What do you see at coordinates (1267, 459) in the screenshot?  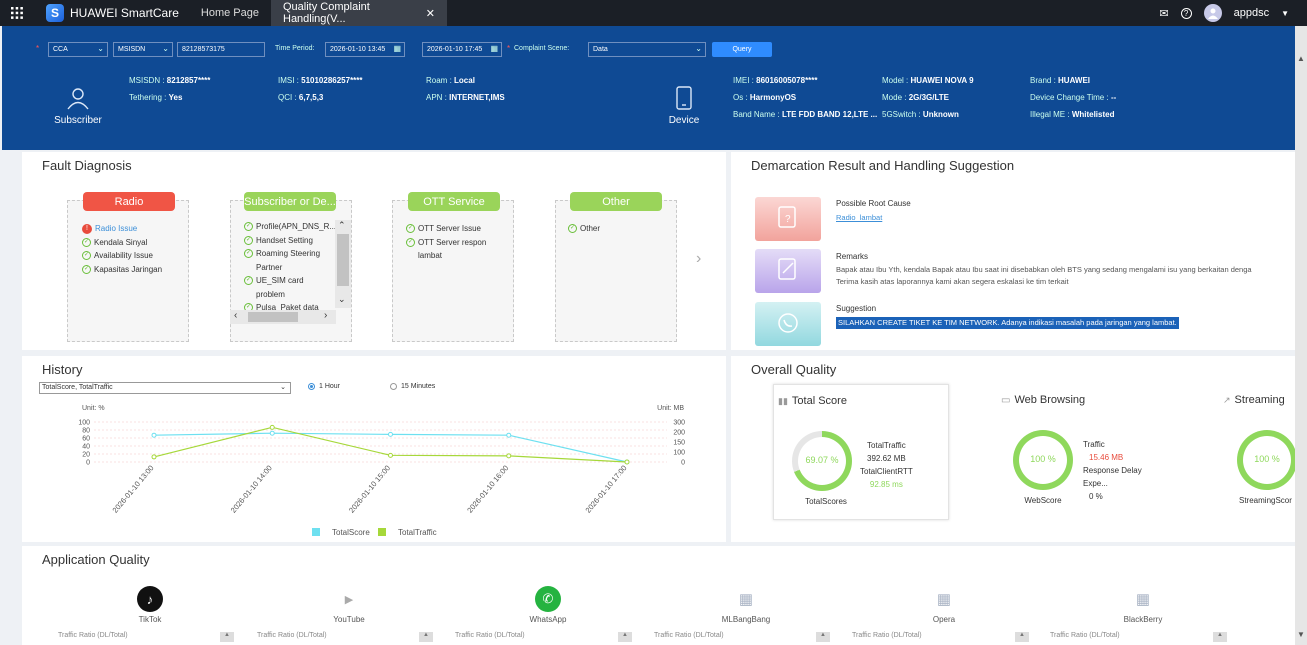 I see `streaming-score-value: 100 %` at bounding box center [1267, 459].